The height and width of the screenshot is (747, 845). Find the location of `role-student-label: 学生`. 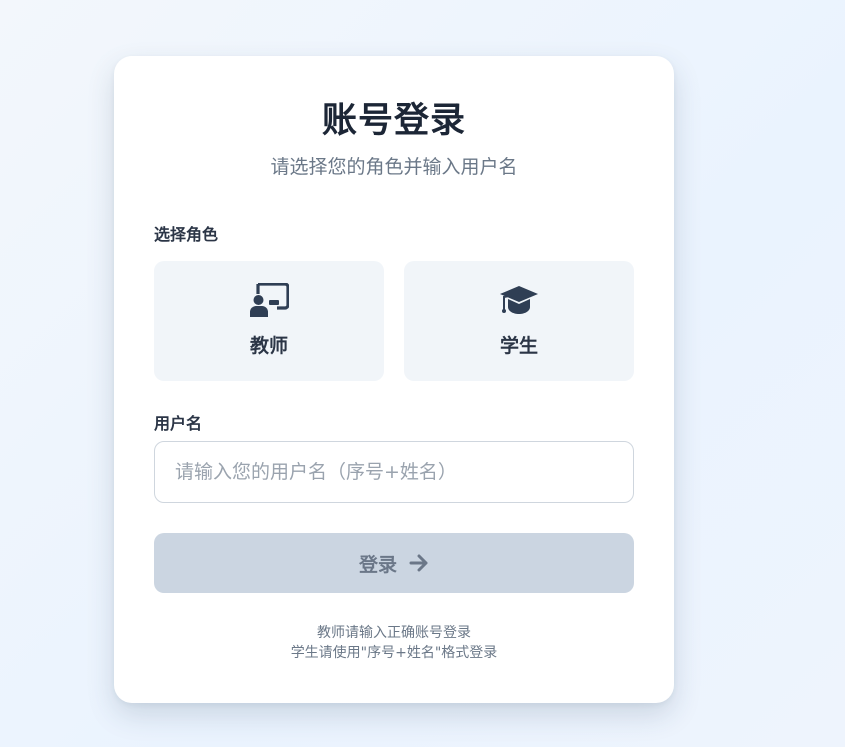

role-student-label: 学生 is located at coordinates (518, 346).